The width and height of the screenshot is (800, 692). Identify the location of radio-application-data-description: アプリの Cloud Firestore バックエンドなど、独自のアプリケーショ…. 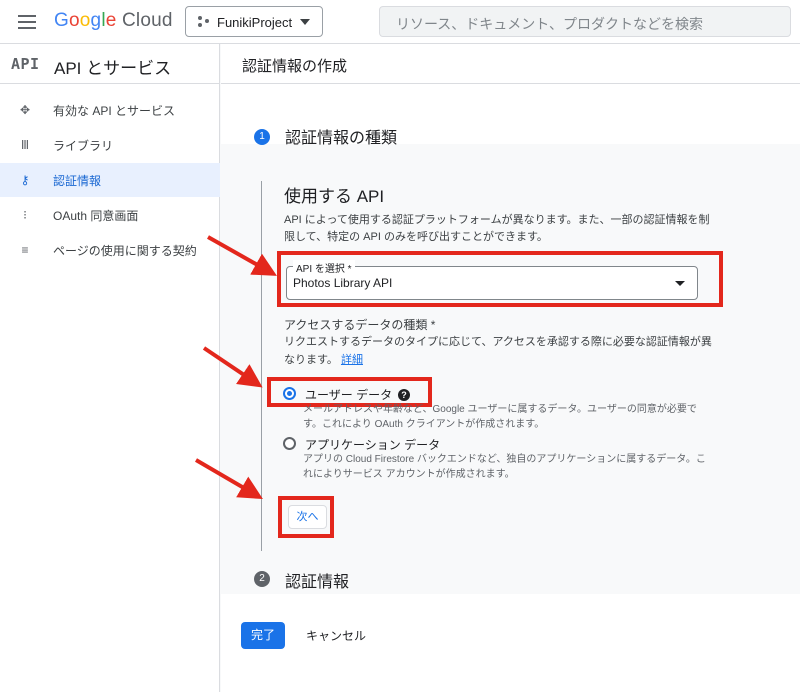
(504, 467).